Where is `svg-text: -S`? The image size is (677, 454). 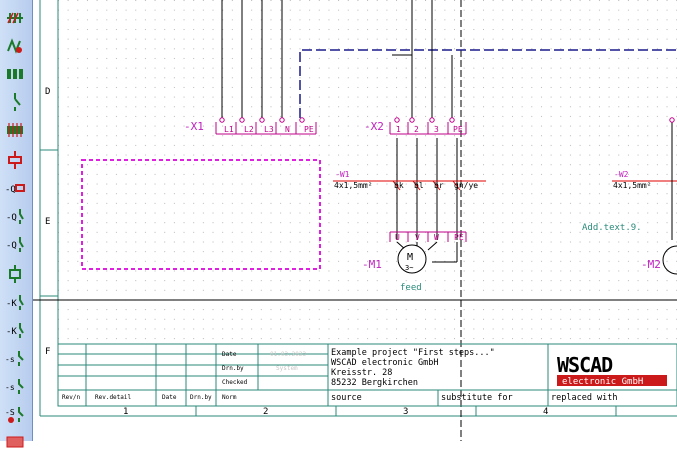 svg-text: -S is located at coordinates (10, 412).